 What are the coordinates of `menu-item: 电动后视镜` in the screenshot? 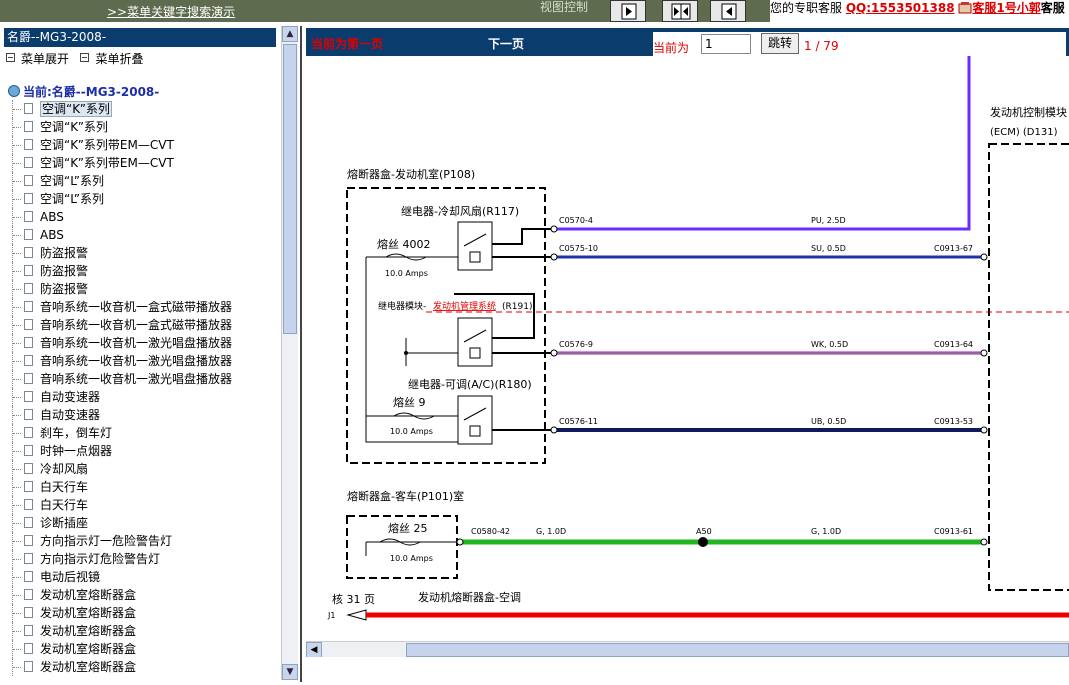 It's located at (147, 577).